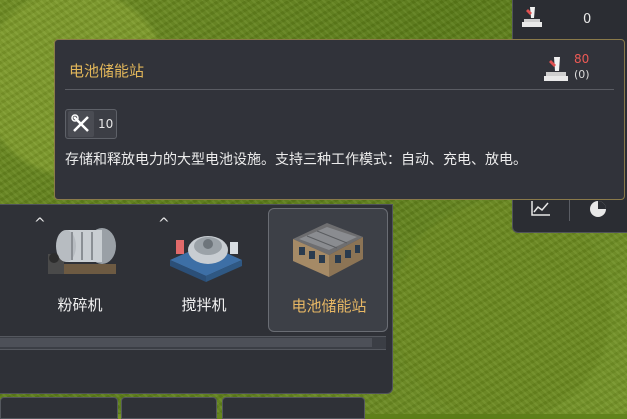 Image resolution: width=627 pixels, height=419 pixels. Describe the element at coordinates (582, 74) in the screenshot. I see `power-cost-current: (0)` at that location.